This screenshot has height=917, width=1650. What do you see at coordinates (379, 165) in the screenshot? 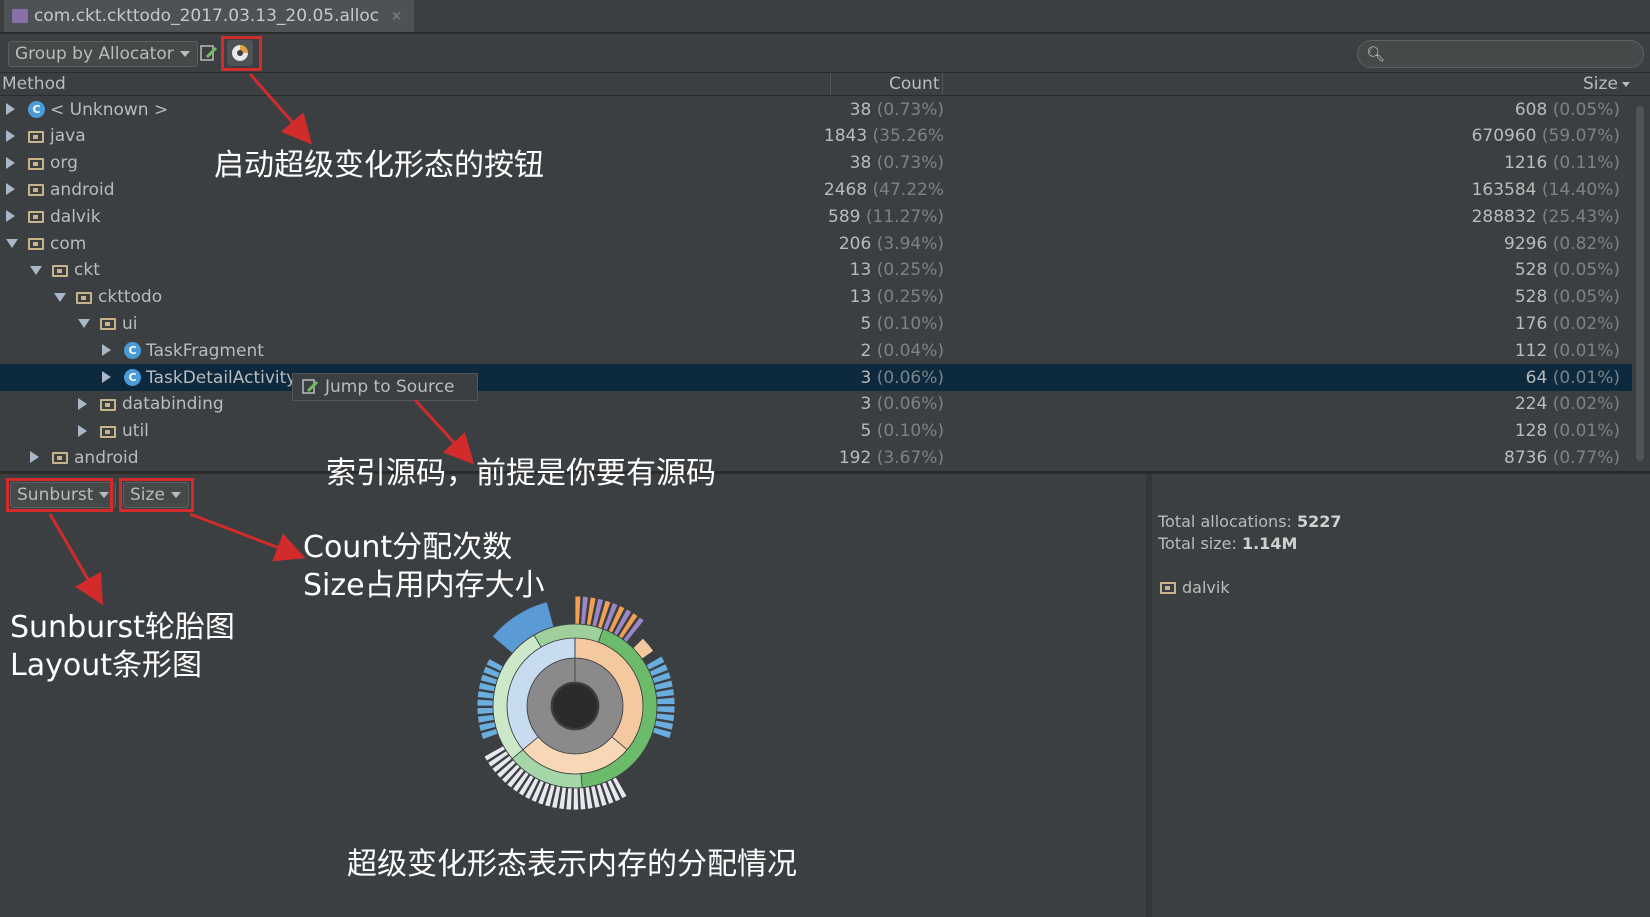
I see `annotation-sunburst-button: 启动超级变化形态的按钮` at bounding box center [379, 165].